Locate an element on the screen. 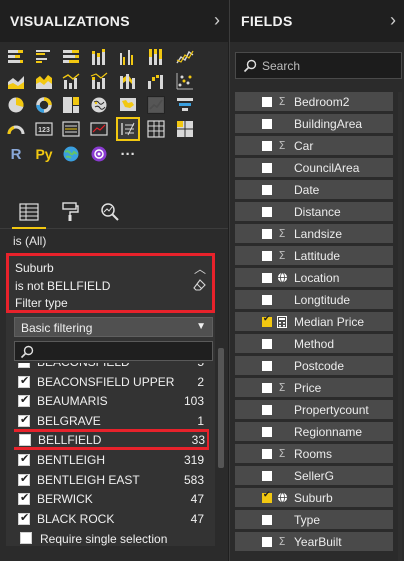 The height and width of the screenshot is (561, 404). field-item: Location is located at coordinates (314, 277).